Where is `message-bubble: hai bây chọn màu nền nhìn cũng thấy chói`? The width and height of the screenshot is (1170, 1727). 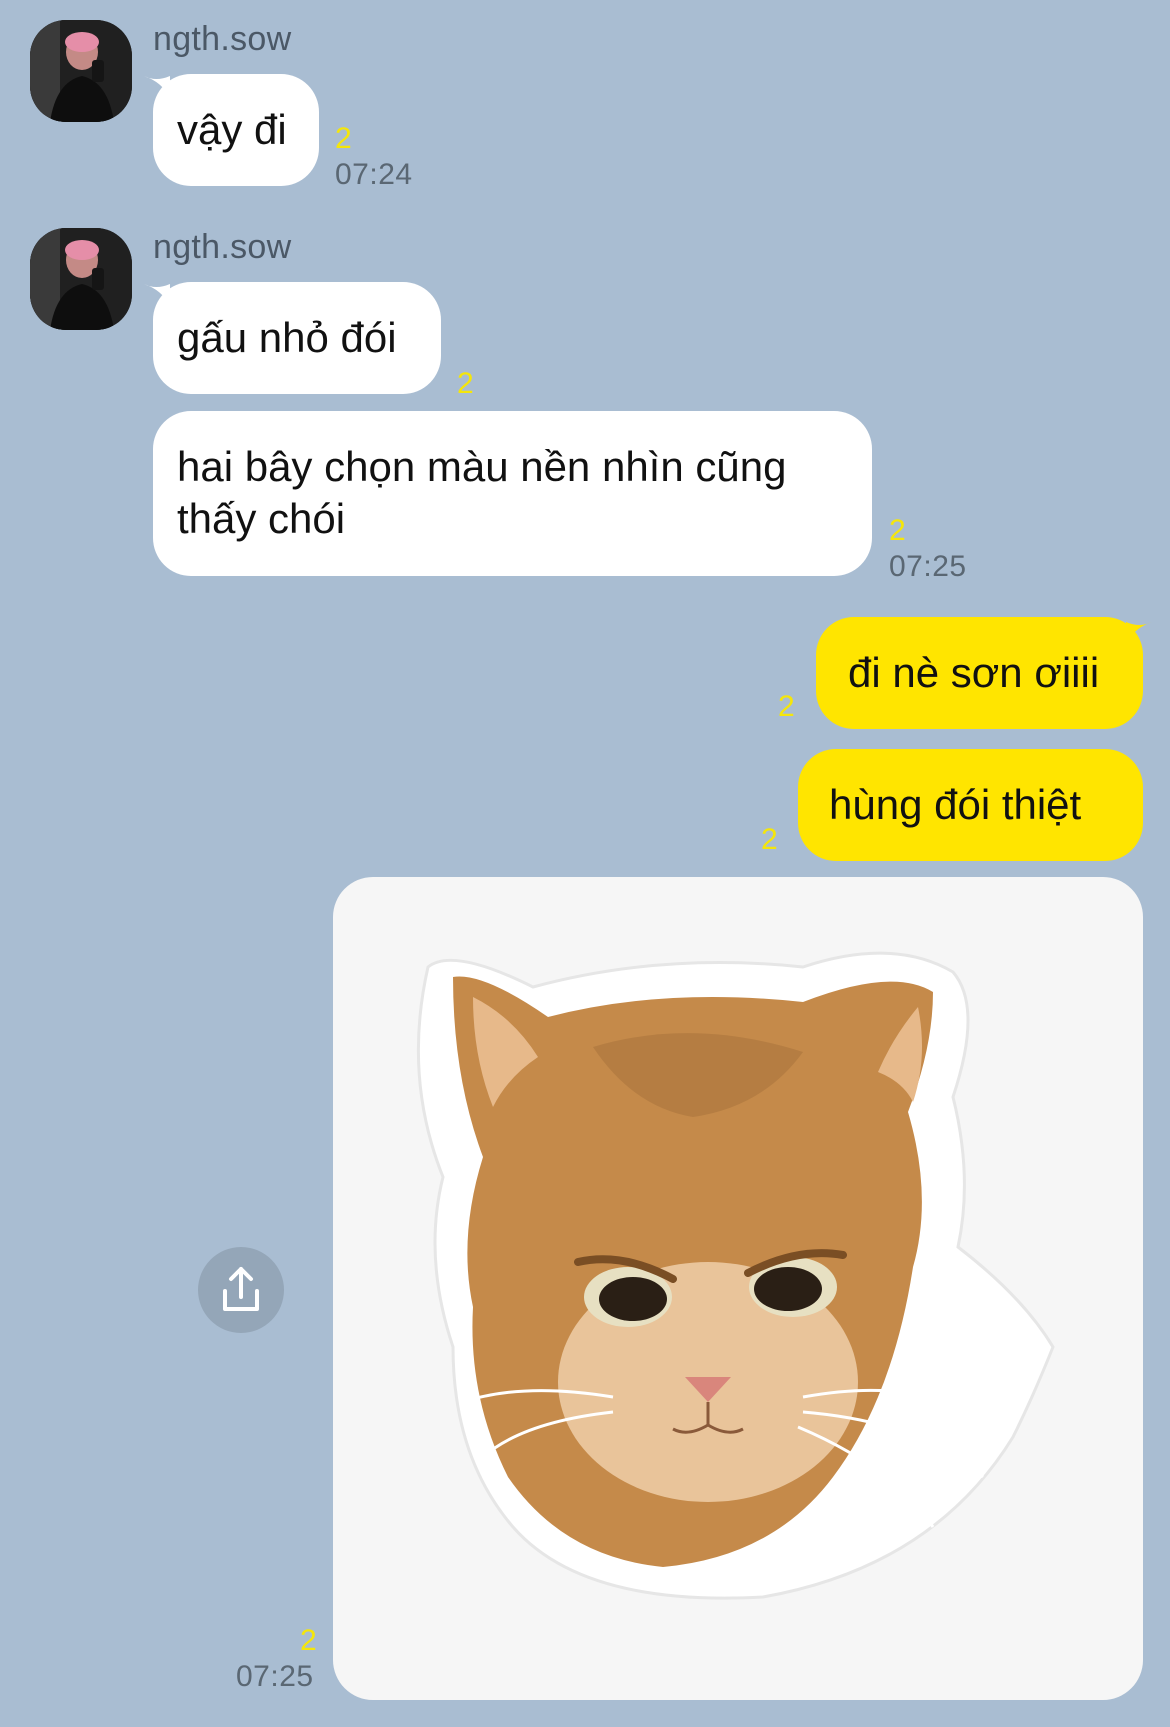
message-bubble: hai bây chọn màu nền nhìn cũng thấy chói is located at coordinates (512, 493).